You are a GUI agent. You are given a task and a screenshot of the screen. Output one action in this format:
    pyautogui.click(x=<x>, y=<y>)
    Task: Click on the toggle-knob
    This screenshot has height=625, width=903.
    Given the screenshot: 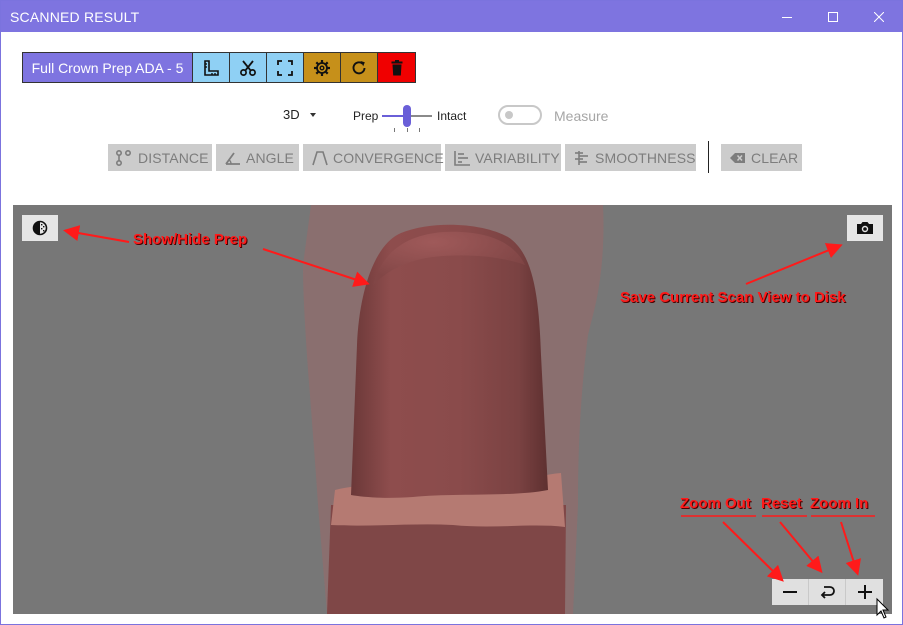 What is the action you would take?
    pyautogui.click(x=509, y=115)
    